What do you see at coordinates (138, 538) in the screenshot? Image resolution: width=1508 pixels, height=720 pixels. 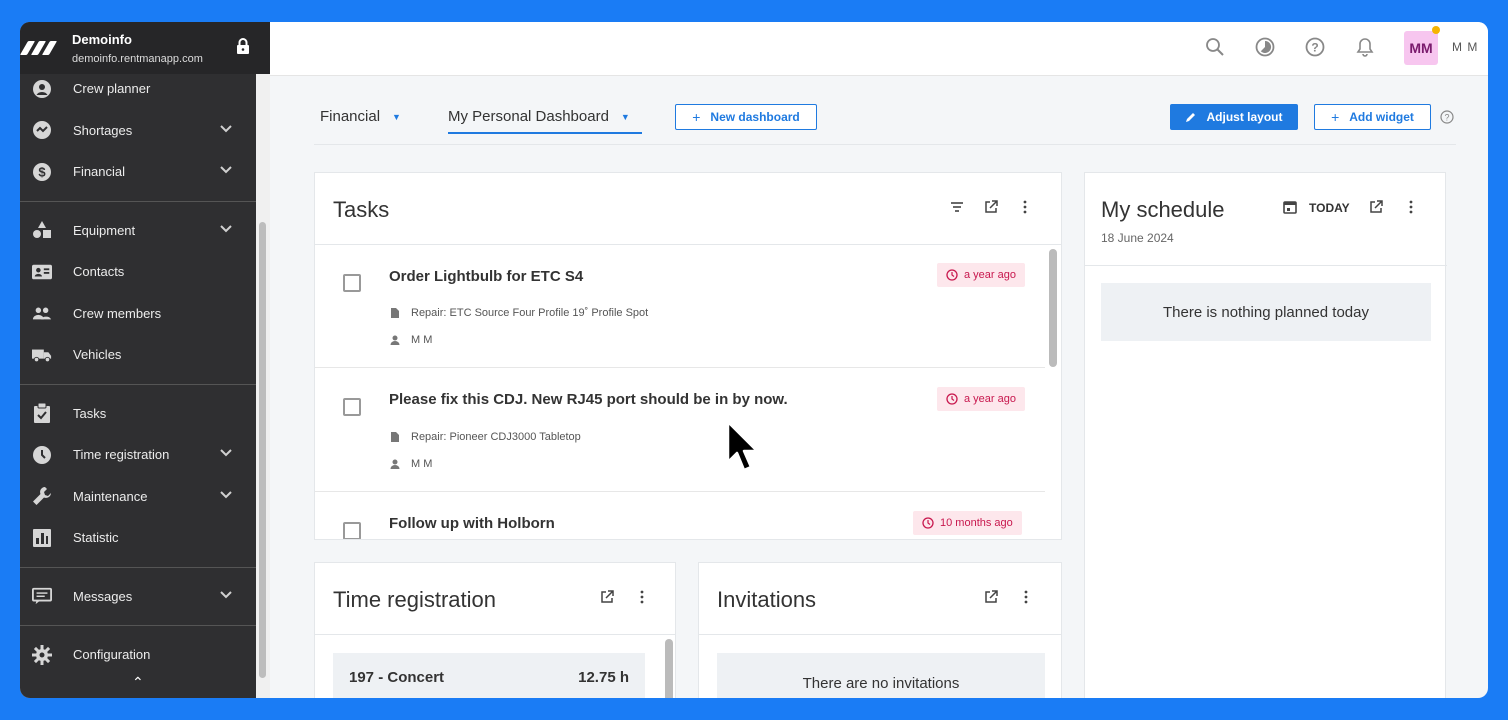 I see `sidebar-item-statistic: Statistic` at bounding box center [138, 538].